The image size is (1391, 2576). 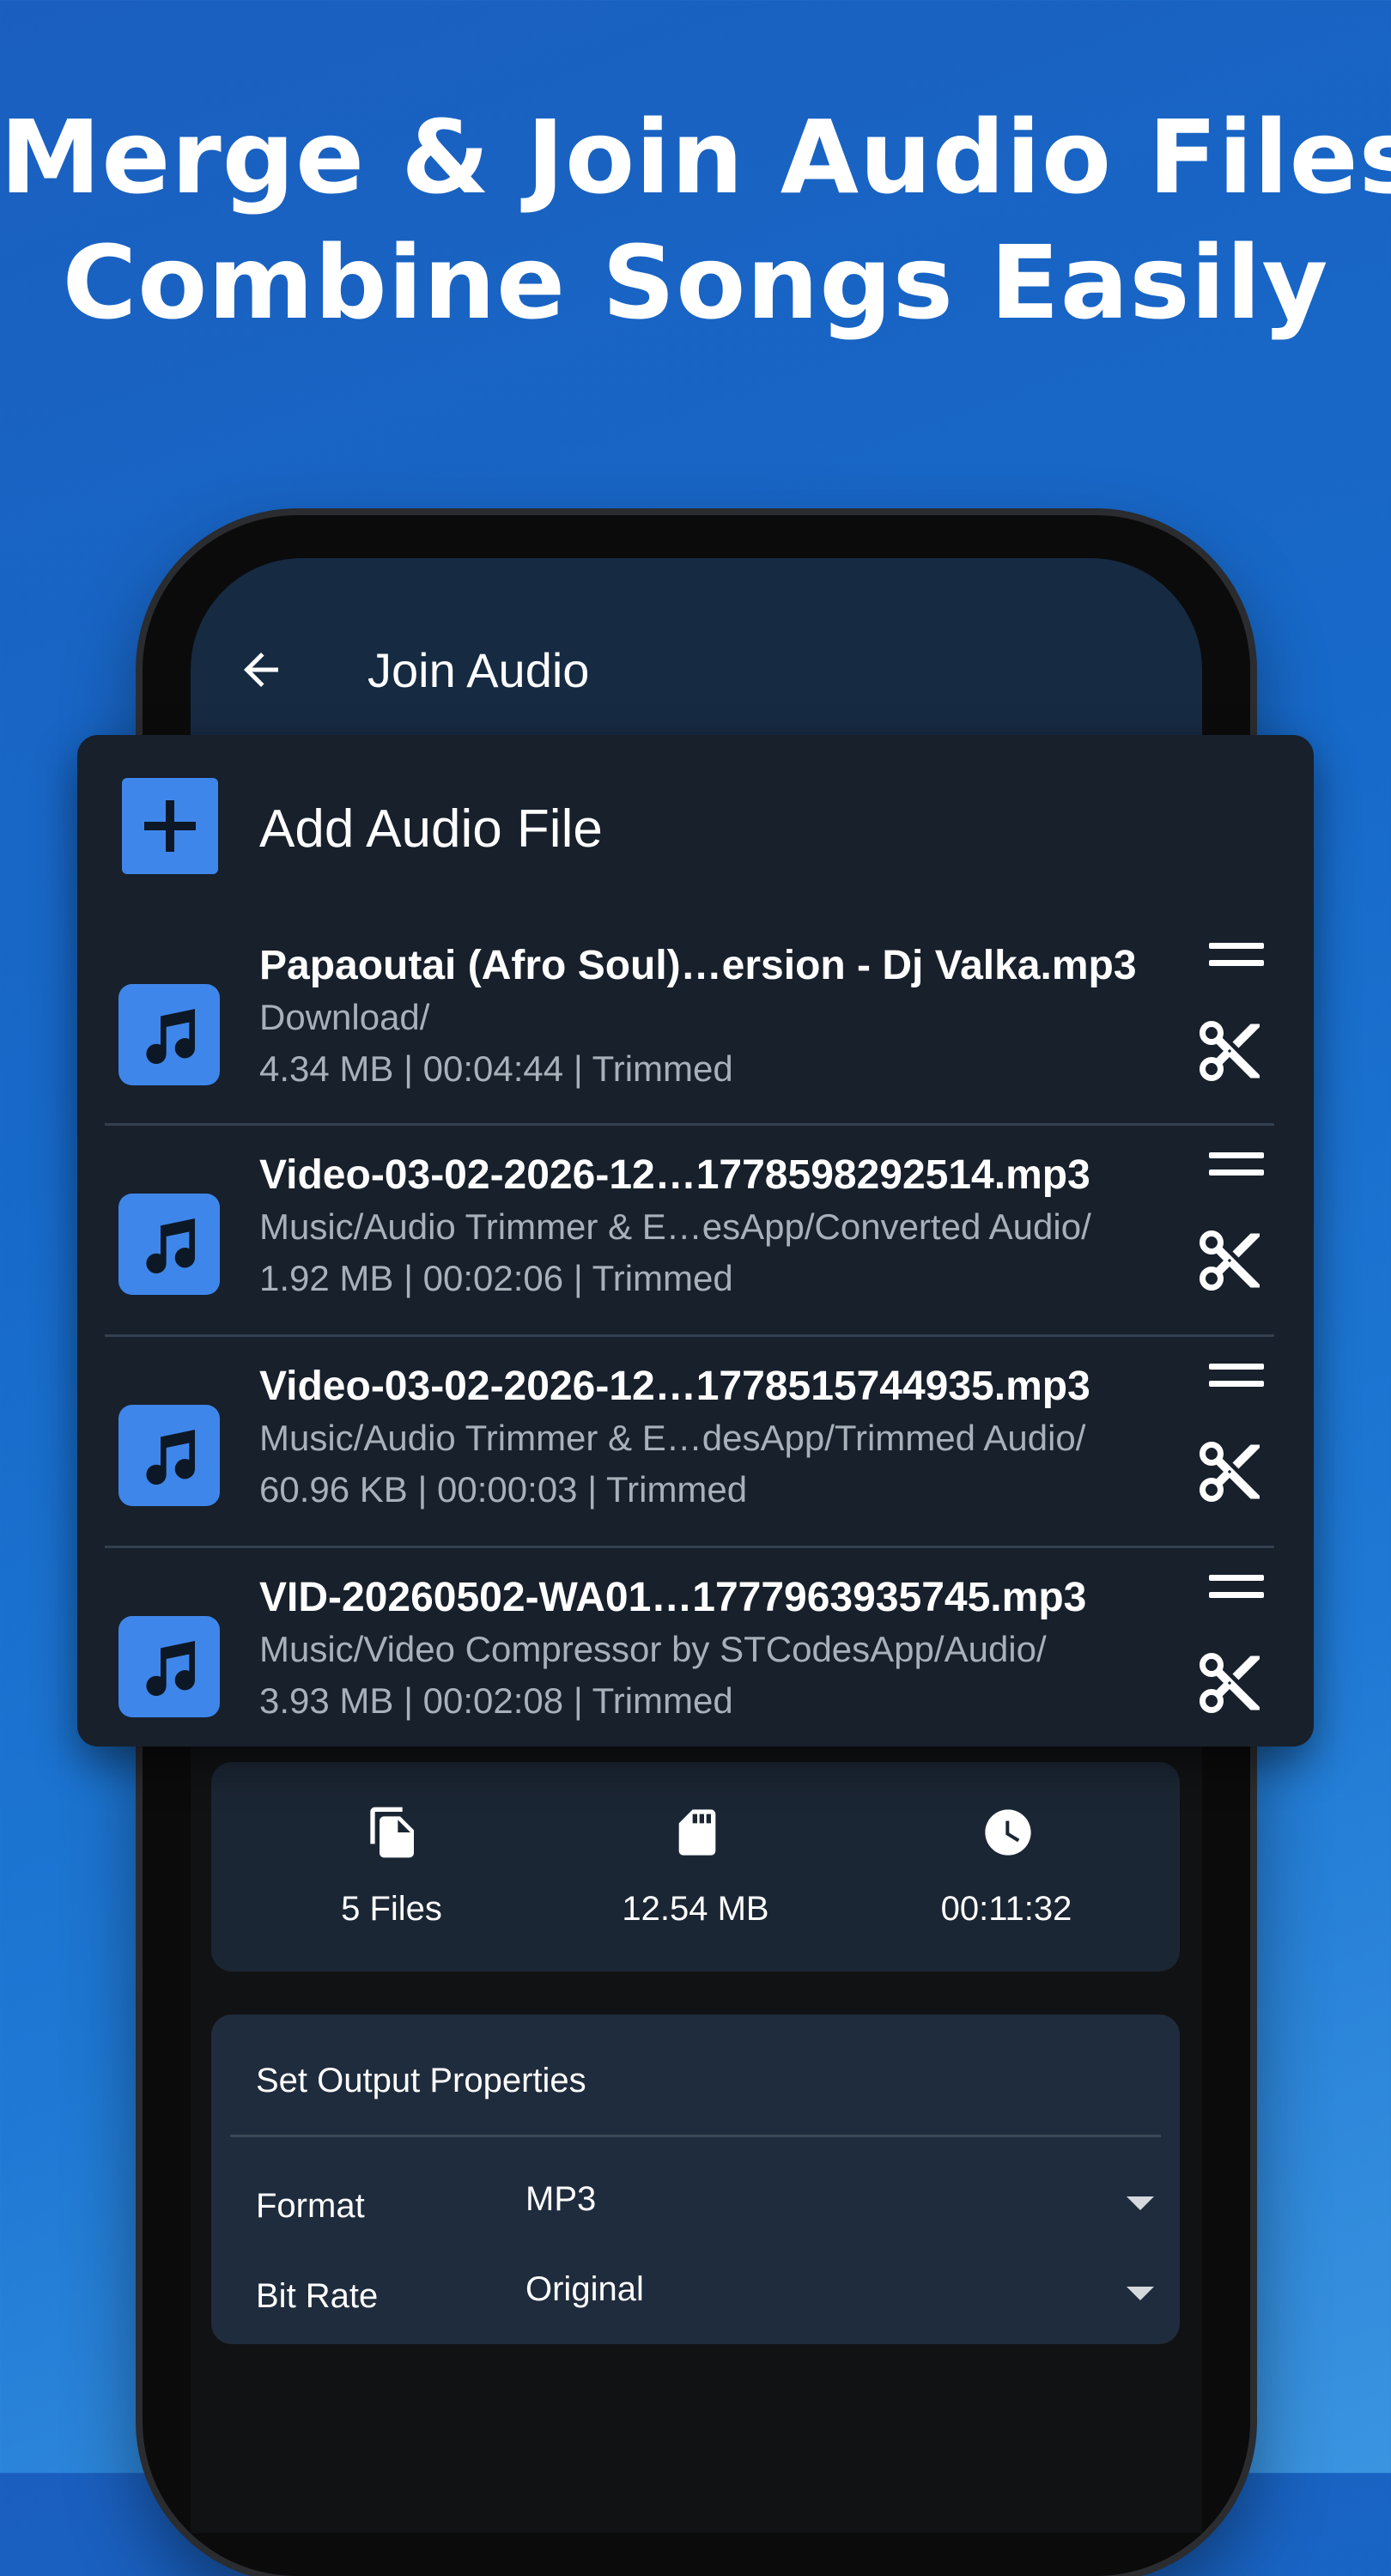 I want to click on file-path: Download/, so click(x=344, y=1017).